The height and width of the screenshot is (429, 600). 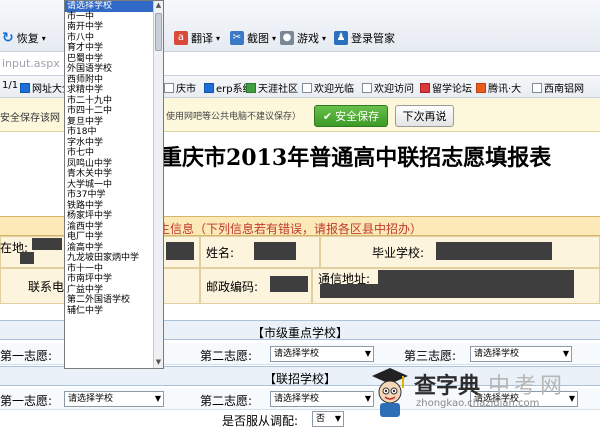 What do you see at coordinates (390, 392) in the screenshot?
I see `mascot-icon` at bounding box center [390, 392].